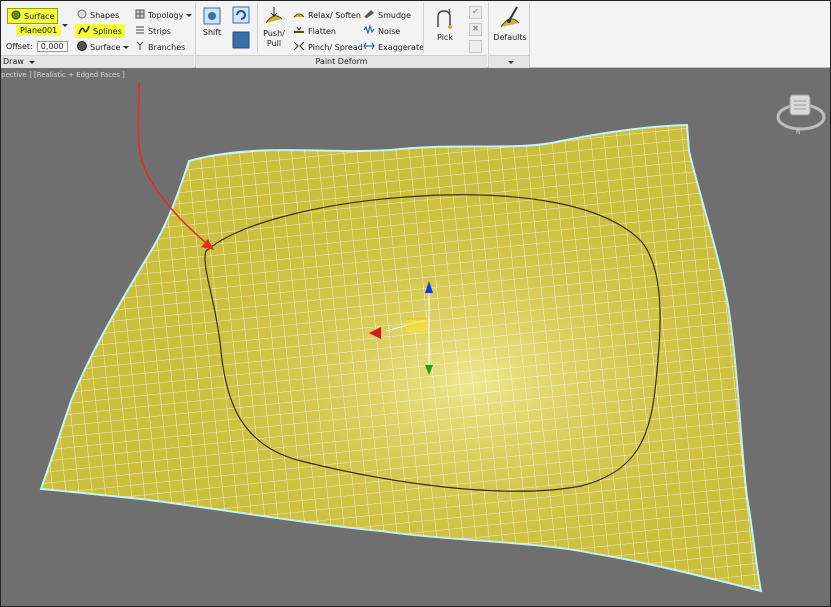  I want to click on flatten-button: Flatten, so click(314, 31).